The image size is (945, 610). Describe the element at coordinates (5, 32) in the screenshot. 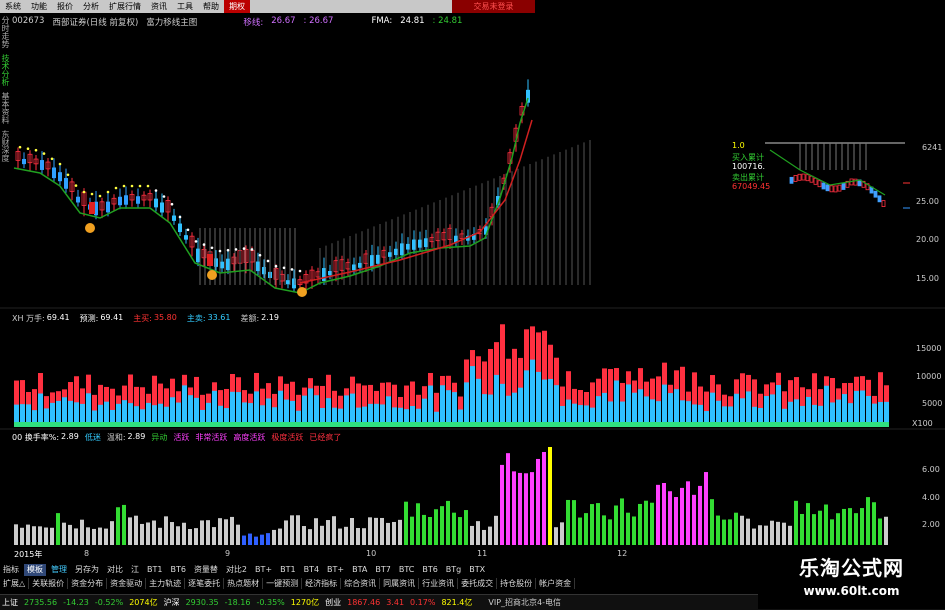

I see `side-tab-intraday: 分时走势` at that location.